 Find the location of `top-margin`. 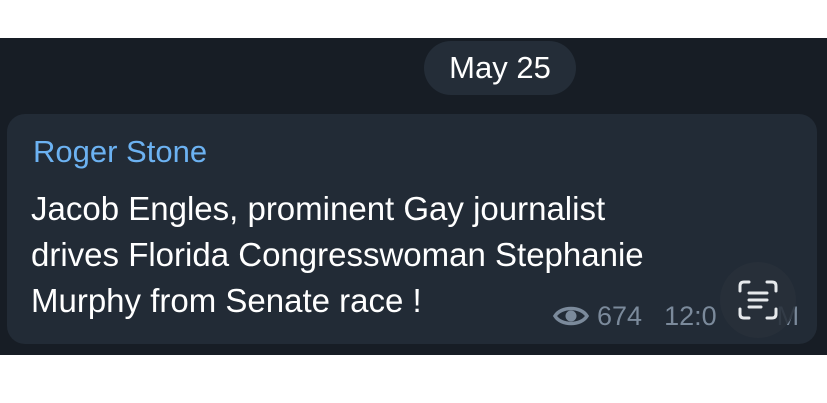

top-margin is located at coordinates (413, 19).